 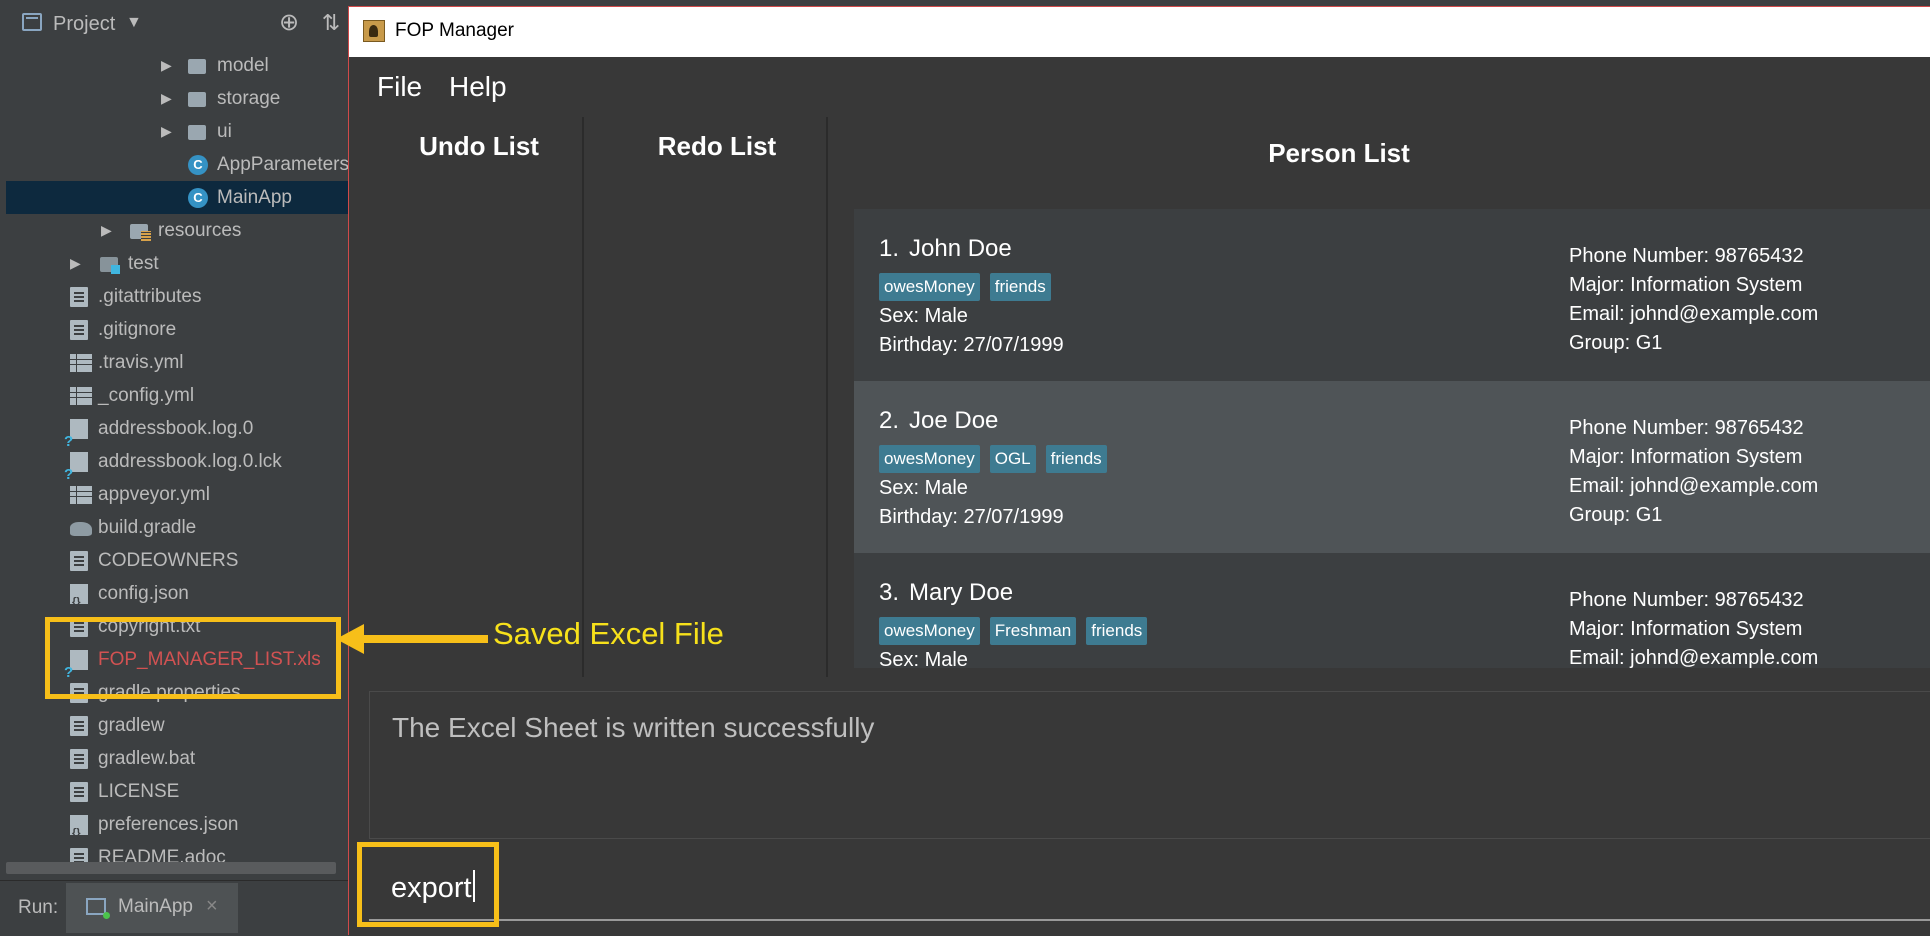 What do you see at coordinates (84, 24) in the screenshot?
I see `project-panel-title: Project` at bounding box center [84, 24].